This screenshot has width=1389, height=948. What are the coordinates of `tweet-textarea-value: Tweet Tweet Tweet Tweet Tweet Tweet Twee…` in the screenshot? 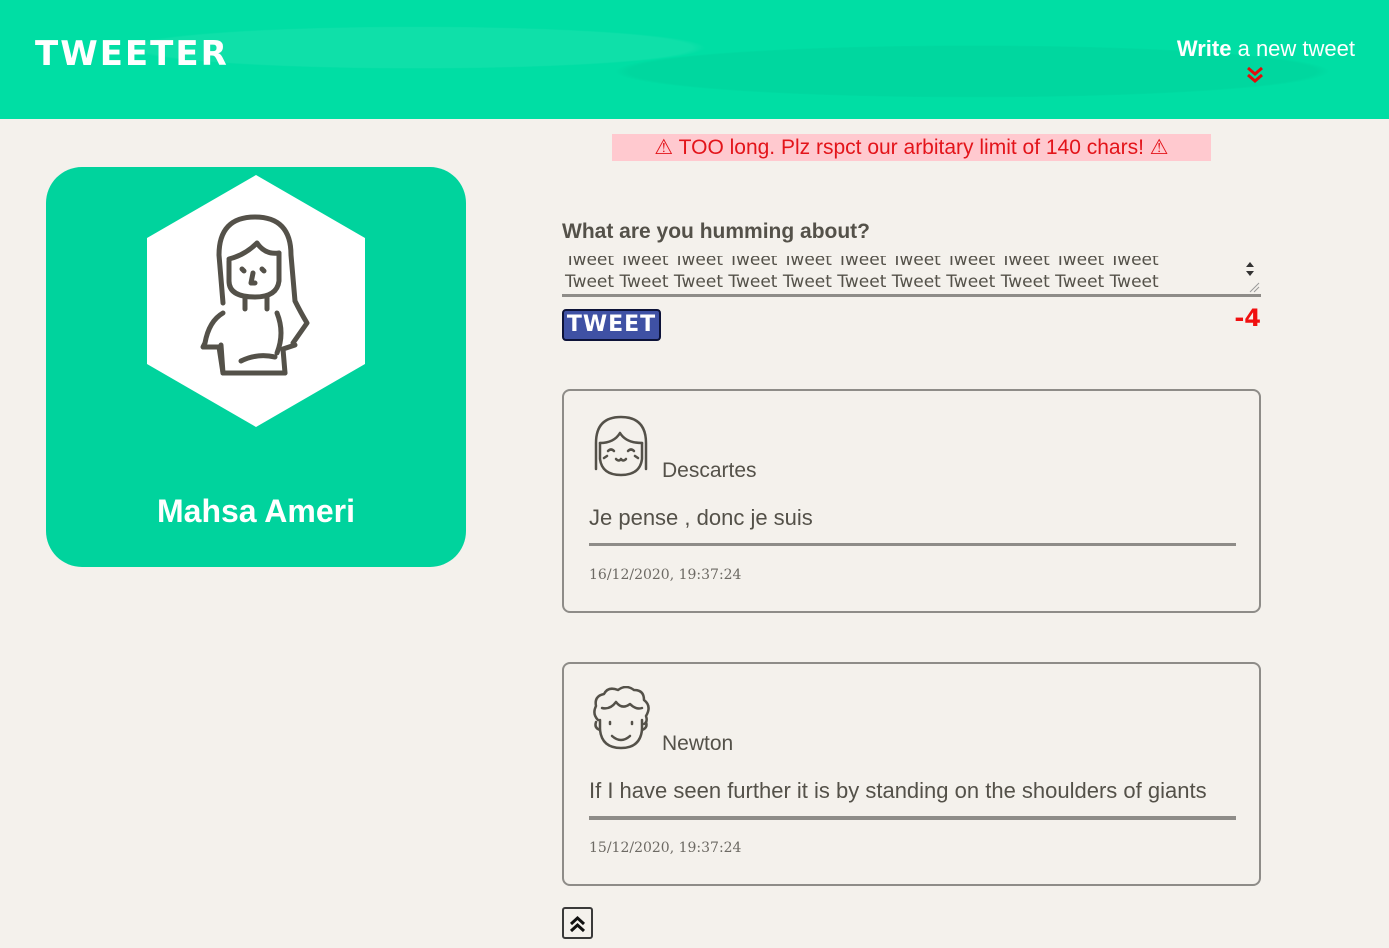 It's located at (862, 274).